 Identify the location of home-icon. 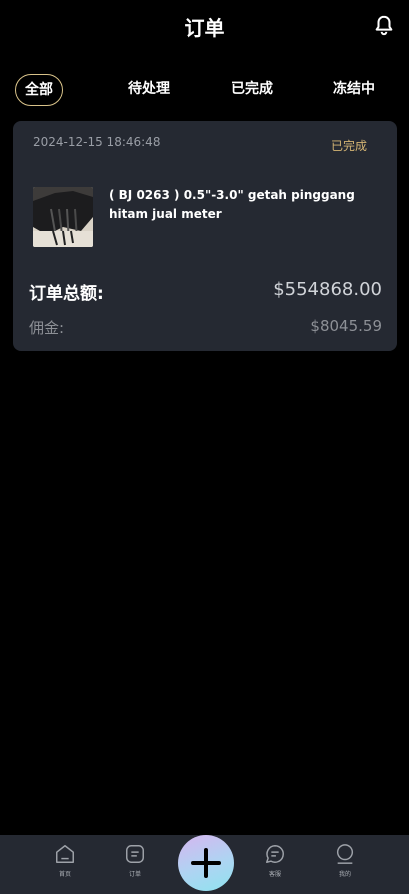
(65, 854).